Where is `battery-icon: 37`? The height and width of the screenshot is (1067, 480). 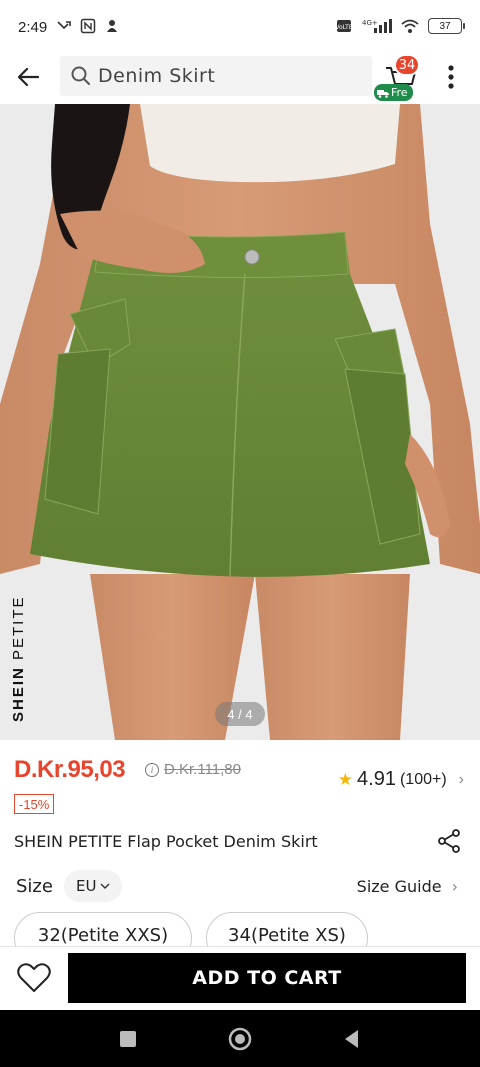 battery-icon: 37 is located at coordinates (446, 26).